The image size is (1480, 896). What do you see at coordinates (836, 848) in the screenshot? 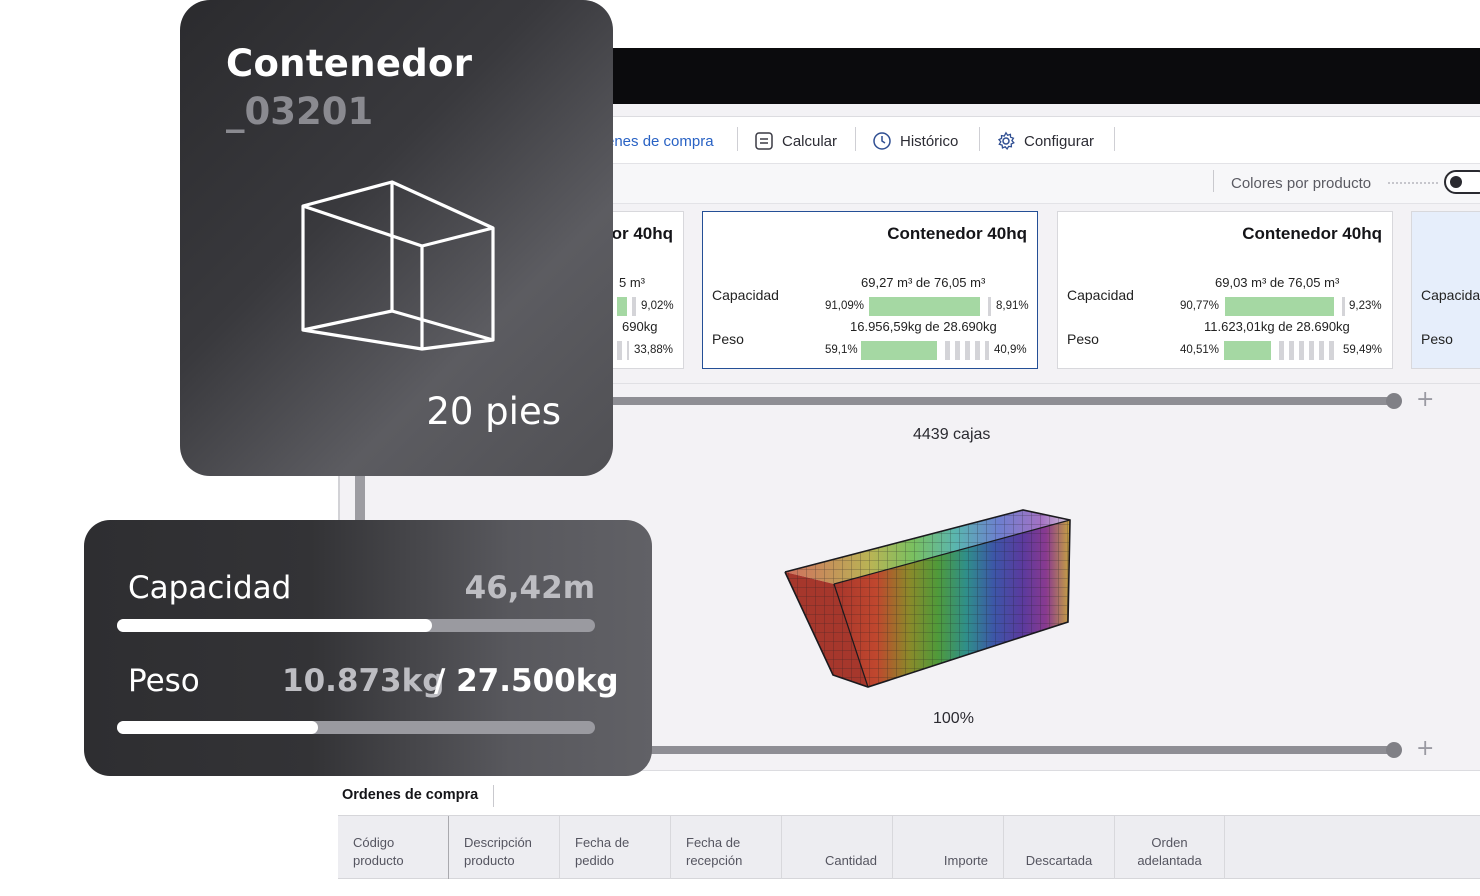
I see `column-header: Cantidad` at bounding box center [836, 848].